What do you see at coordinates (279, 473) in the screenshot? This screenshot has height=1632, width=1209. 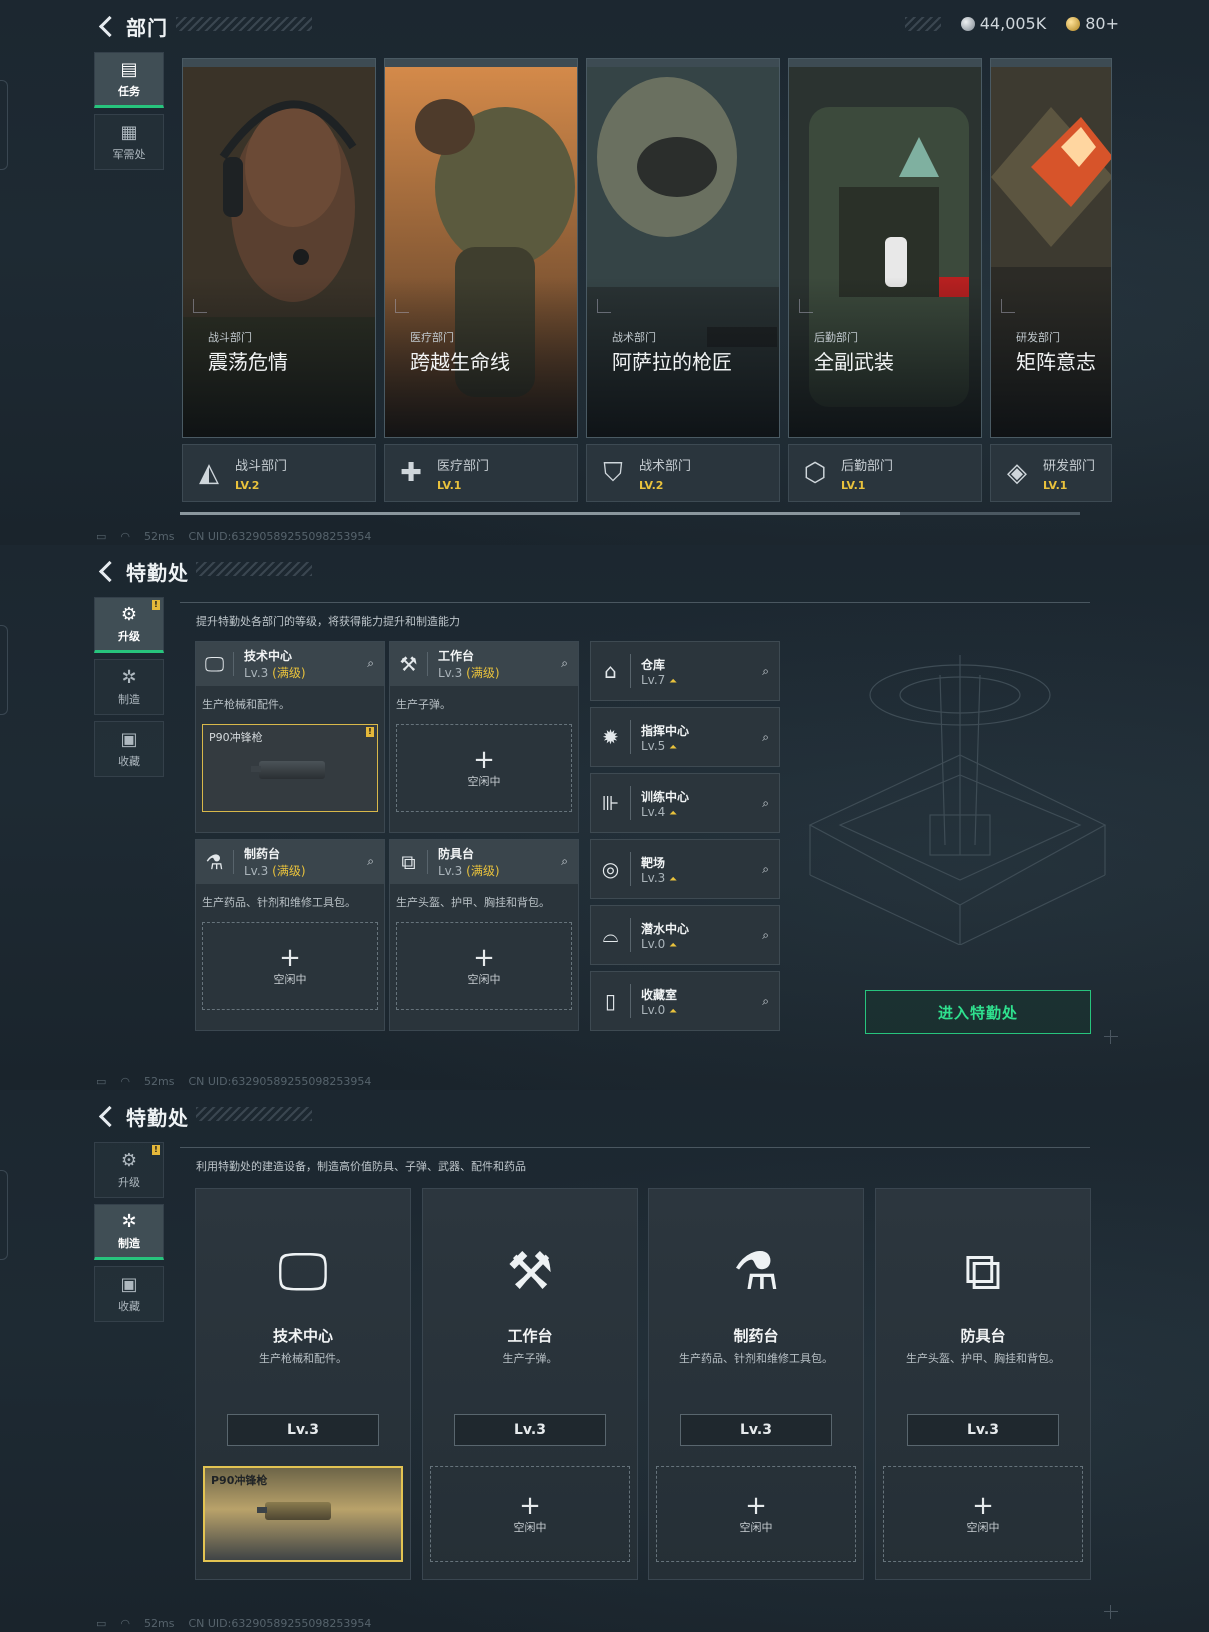 I see `dept-level-combat: ◭ 战斗部门 LV.2` at bounding box center [279, 473].